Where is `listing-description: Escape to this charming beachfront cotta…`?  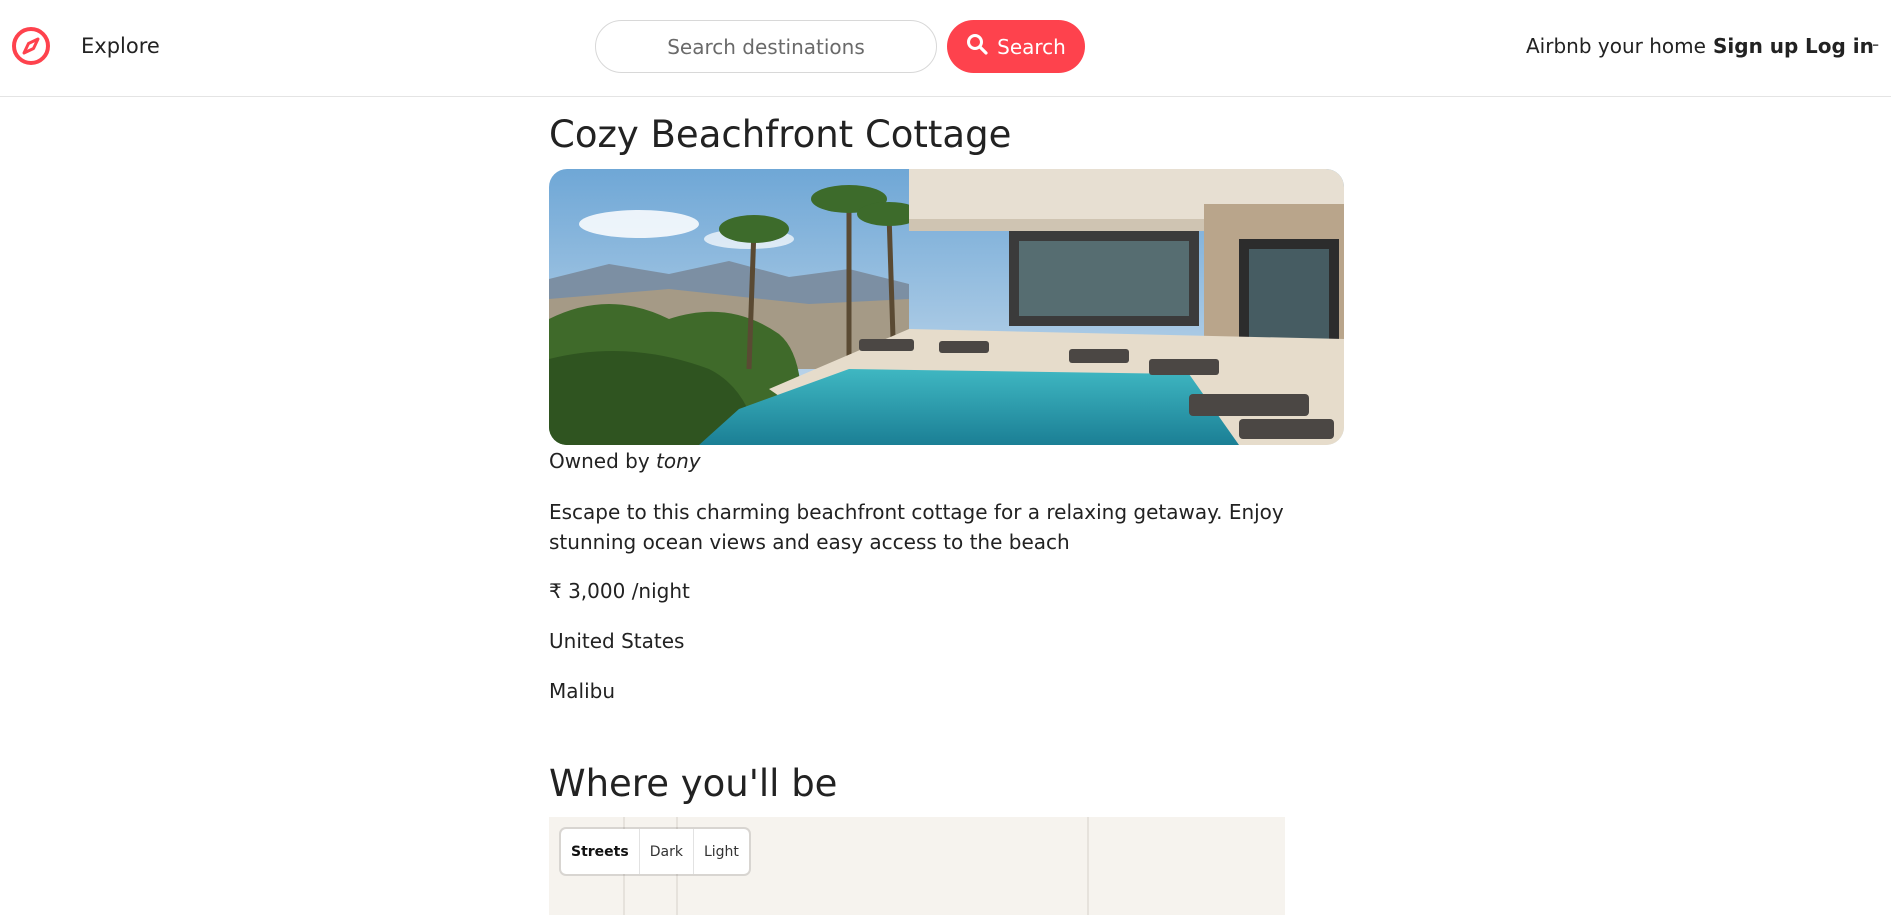 listing-description: Escape to this charming beachfront cotta… is located at coordinates (916, 527).